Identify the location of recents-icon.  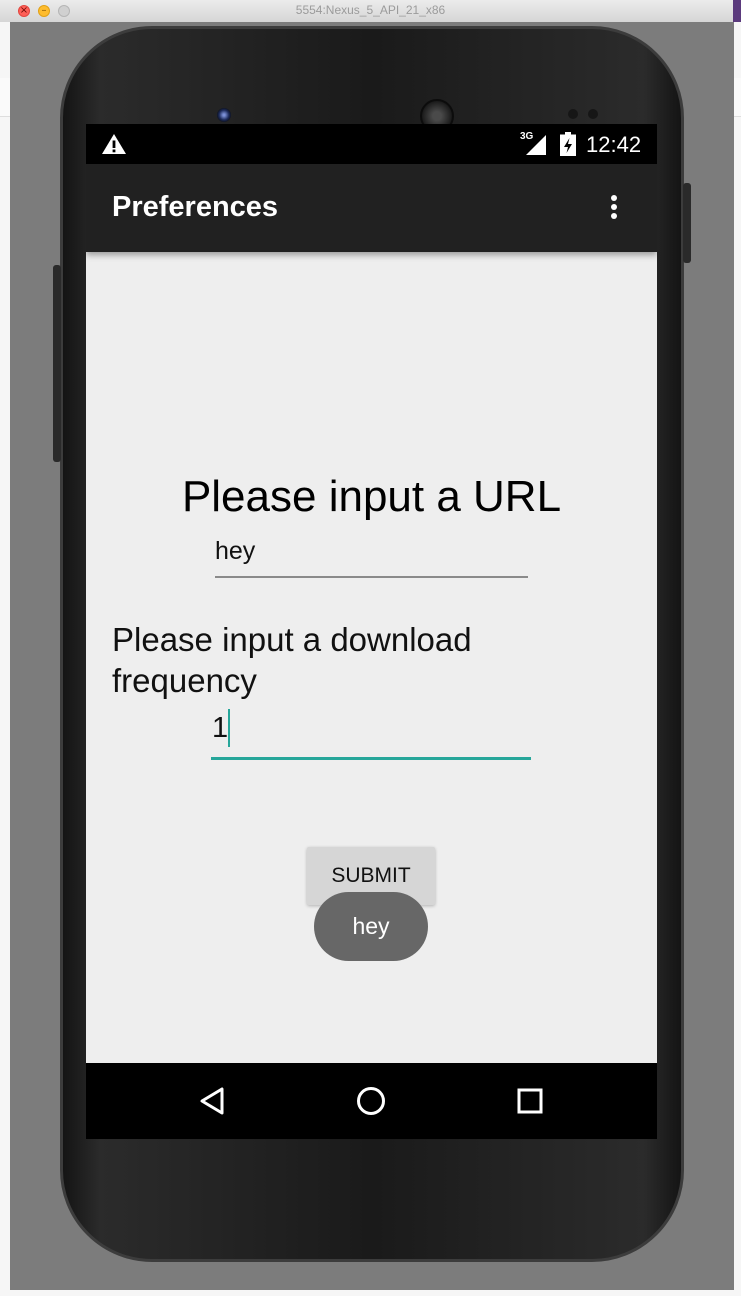
(530, 1101).